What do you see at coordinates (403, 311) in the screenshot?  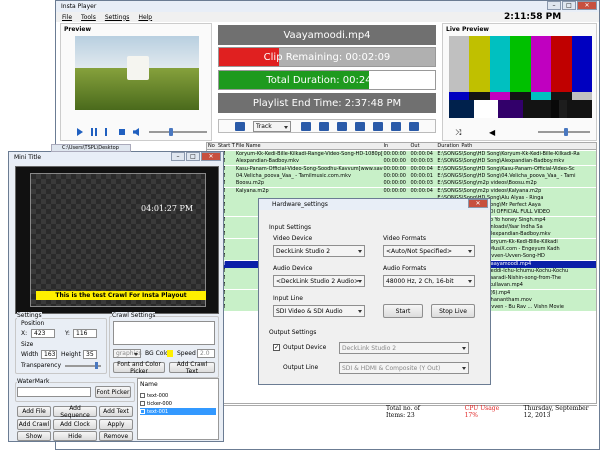 I see `start-button: Start` at bounding box center [403, 311].